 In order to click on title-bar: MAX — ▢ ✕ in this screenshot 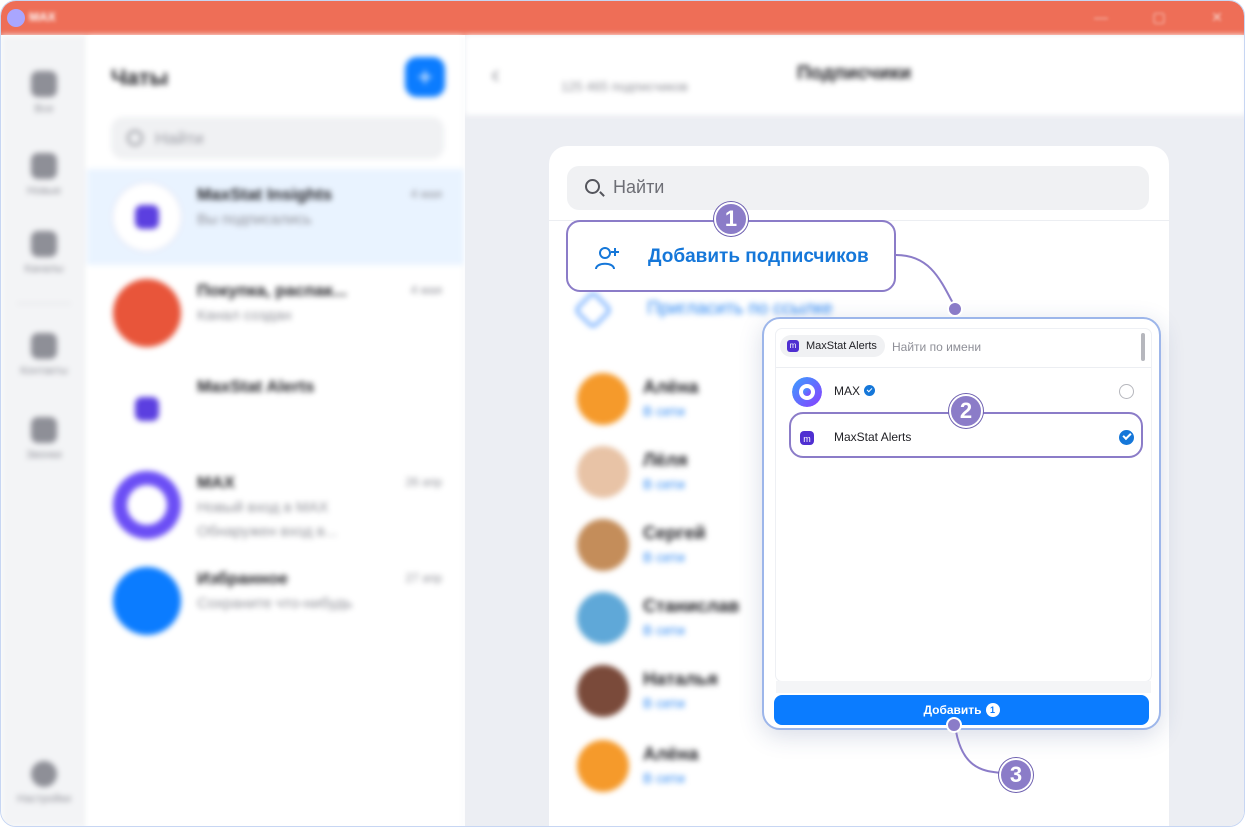, I will do `click(622, 18)`.